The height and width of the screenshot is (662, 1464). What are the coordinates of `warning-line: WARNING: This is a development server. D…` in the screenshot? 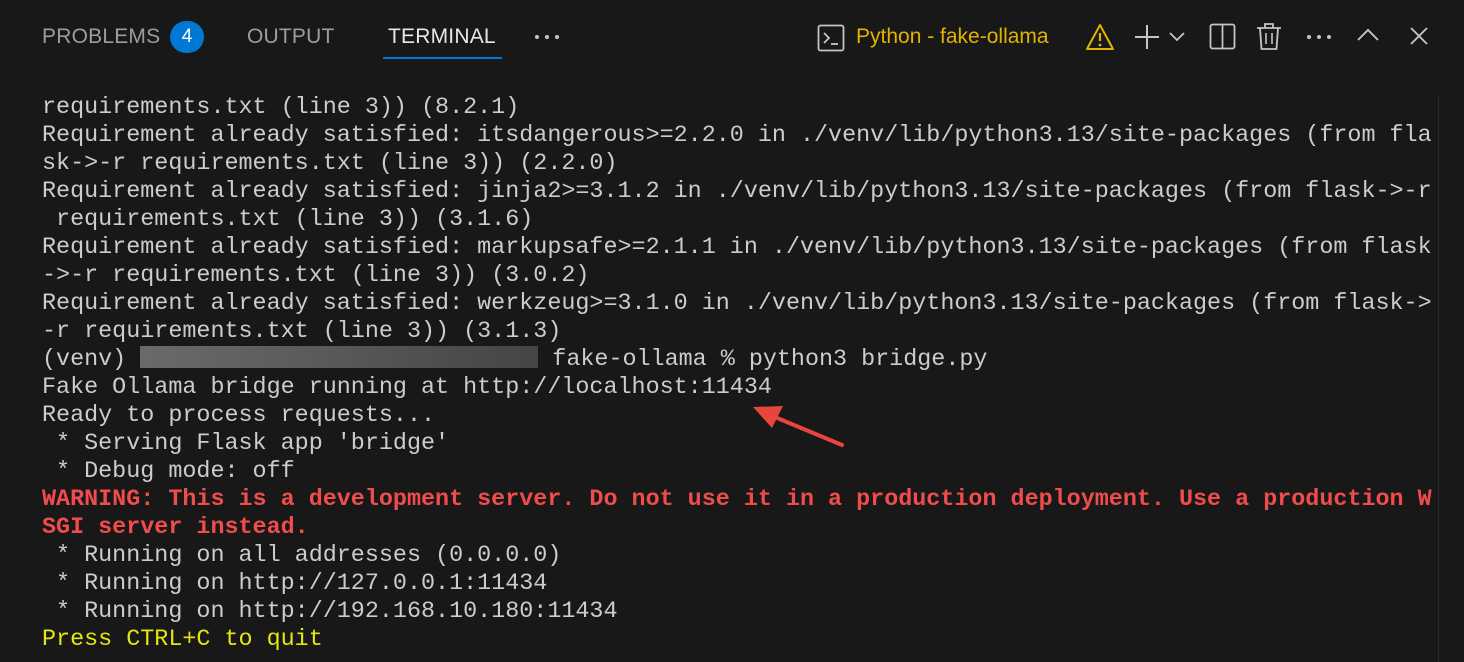 It's located at (737, 500).